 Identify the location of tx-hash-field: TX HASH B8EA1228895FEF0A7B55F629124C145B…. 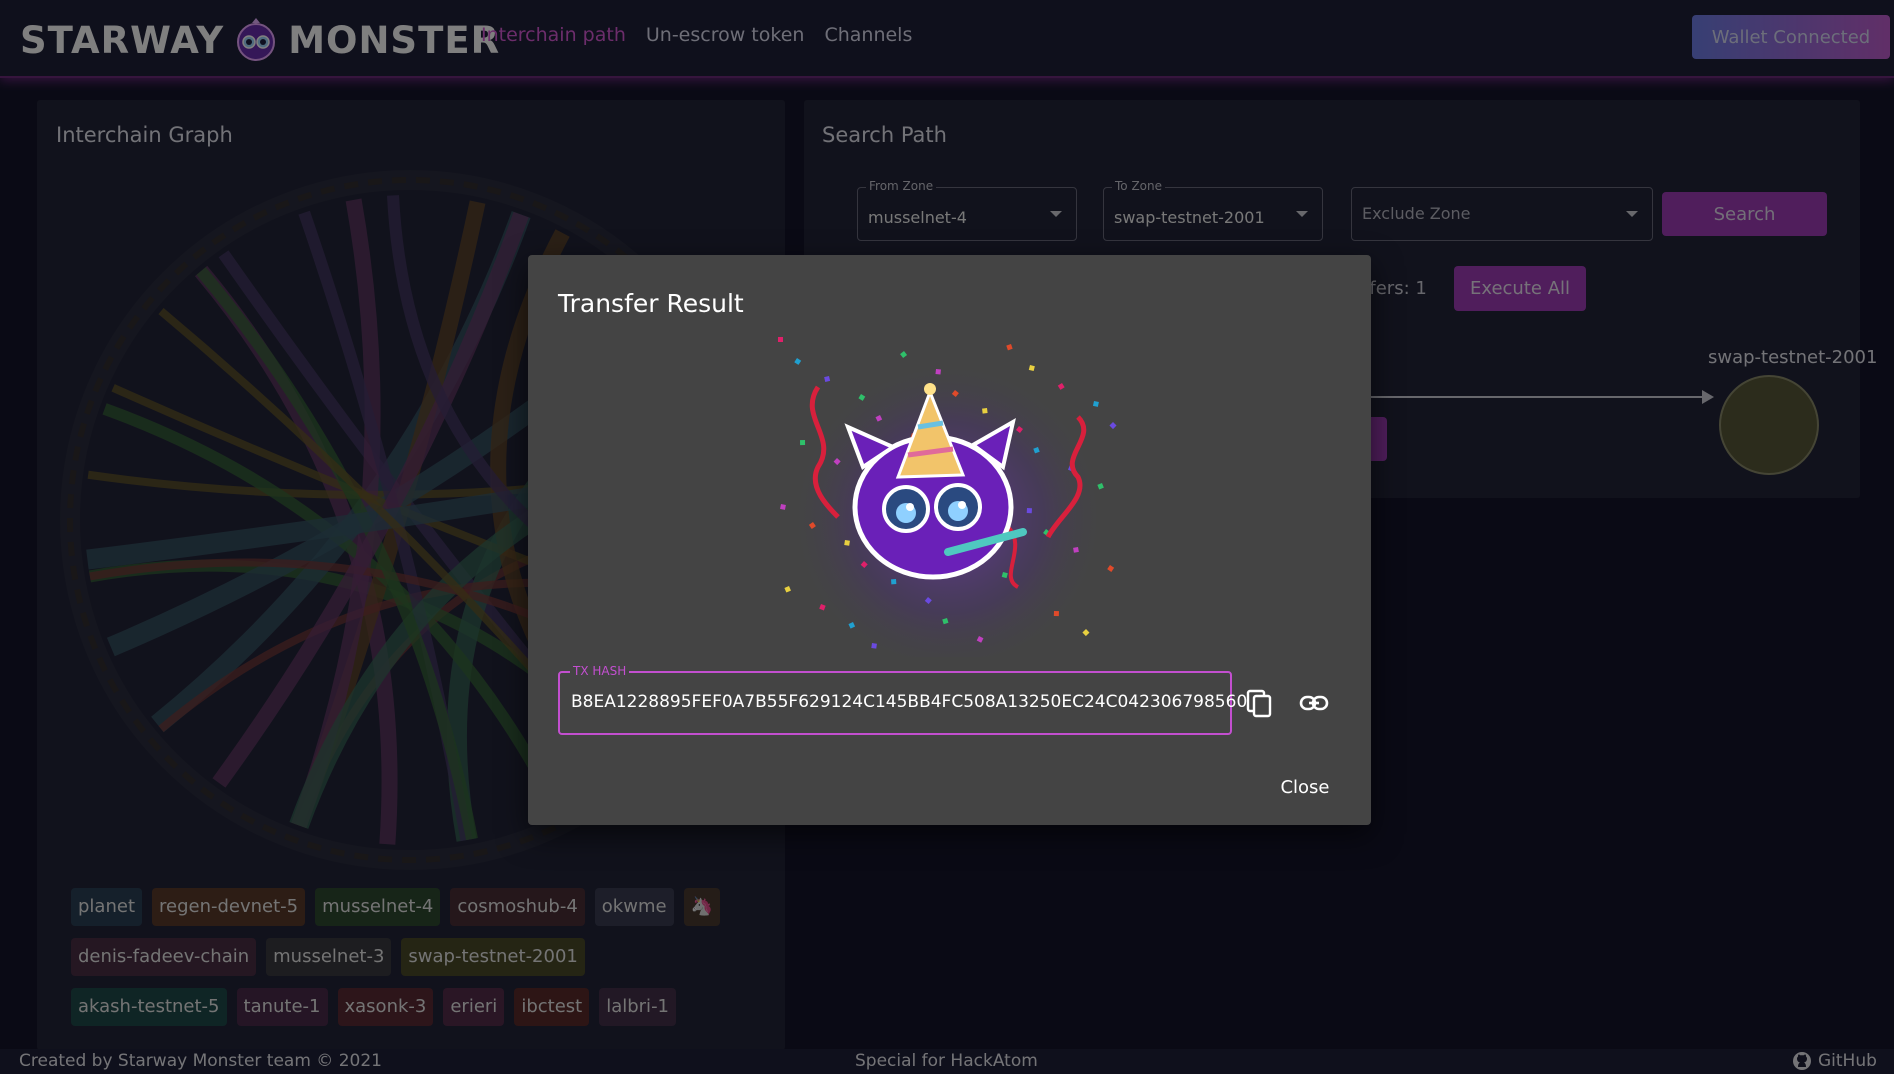
(902, 699).